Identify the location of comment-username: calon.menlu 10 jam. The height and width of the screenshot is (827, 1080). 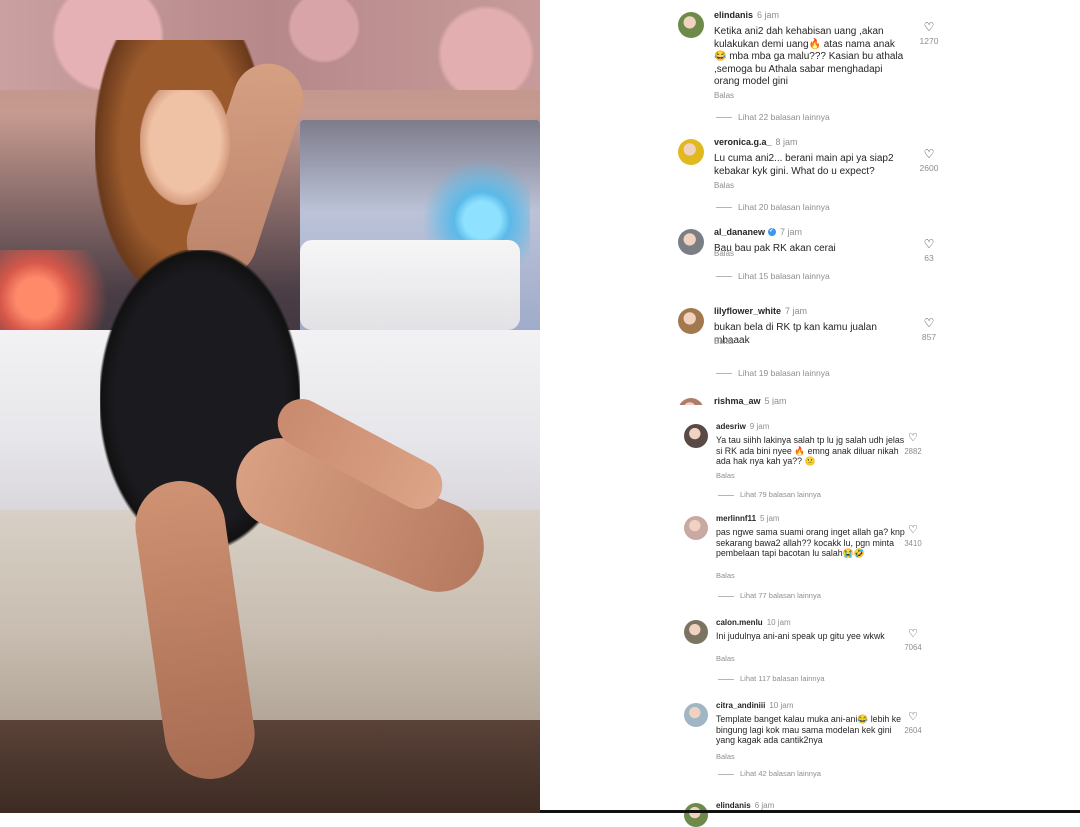
(753, 622).